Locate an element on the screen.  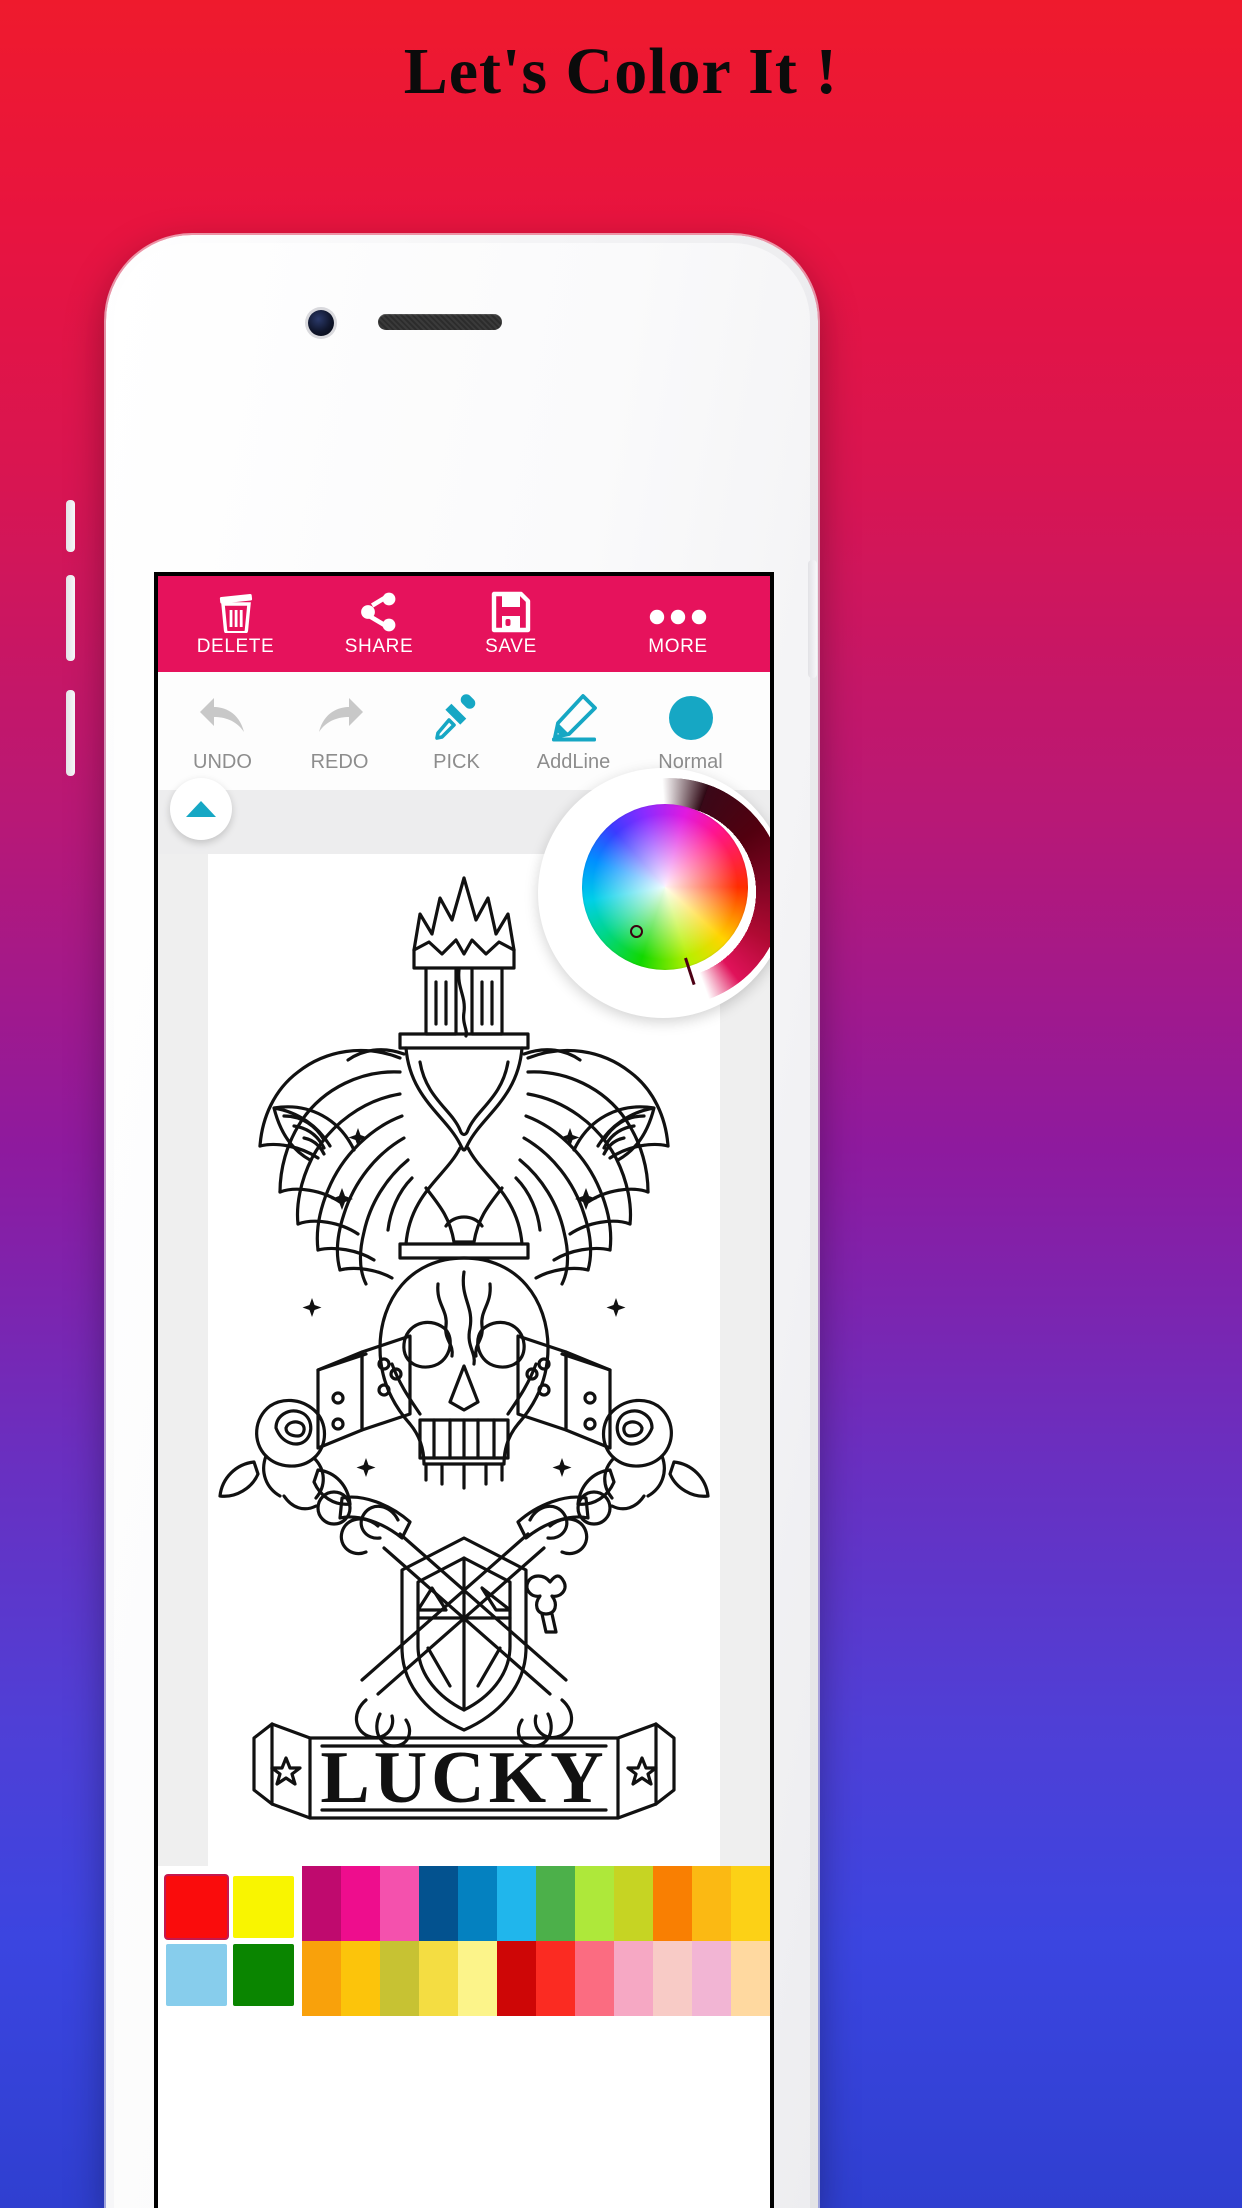
floppy-disk-icon is located at coordinates (511, 612).